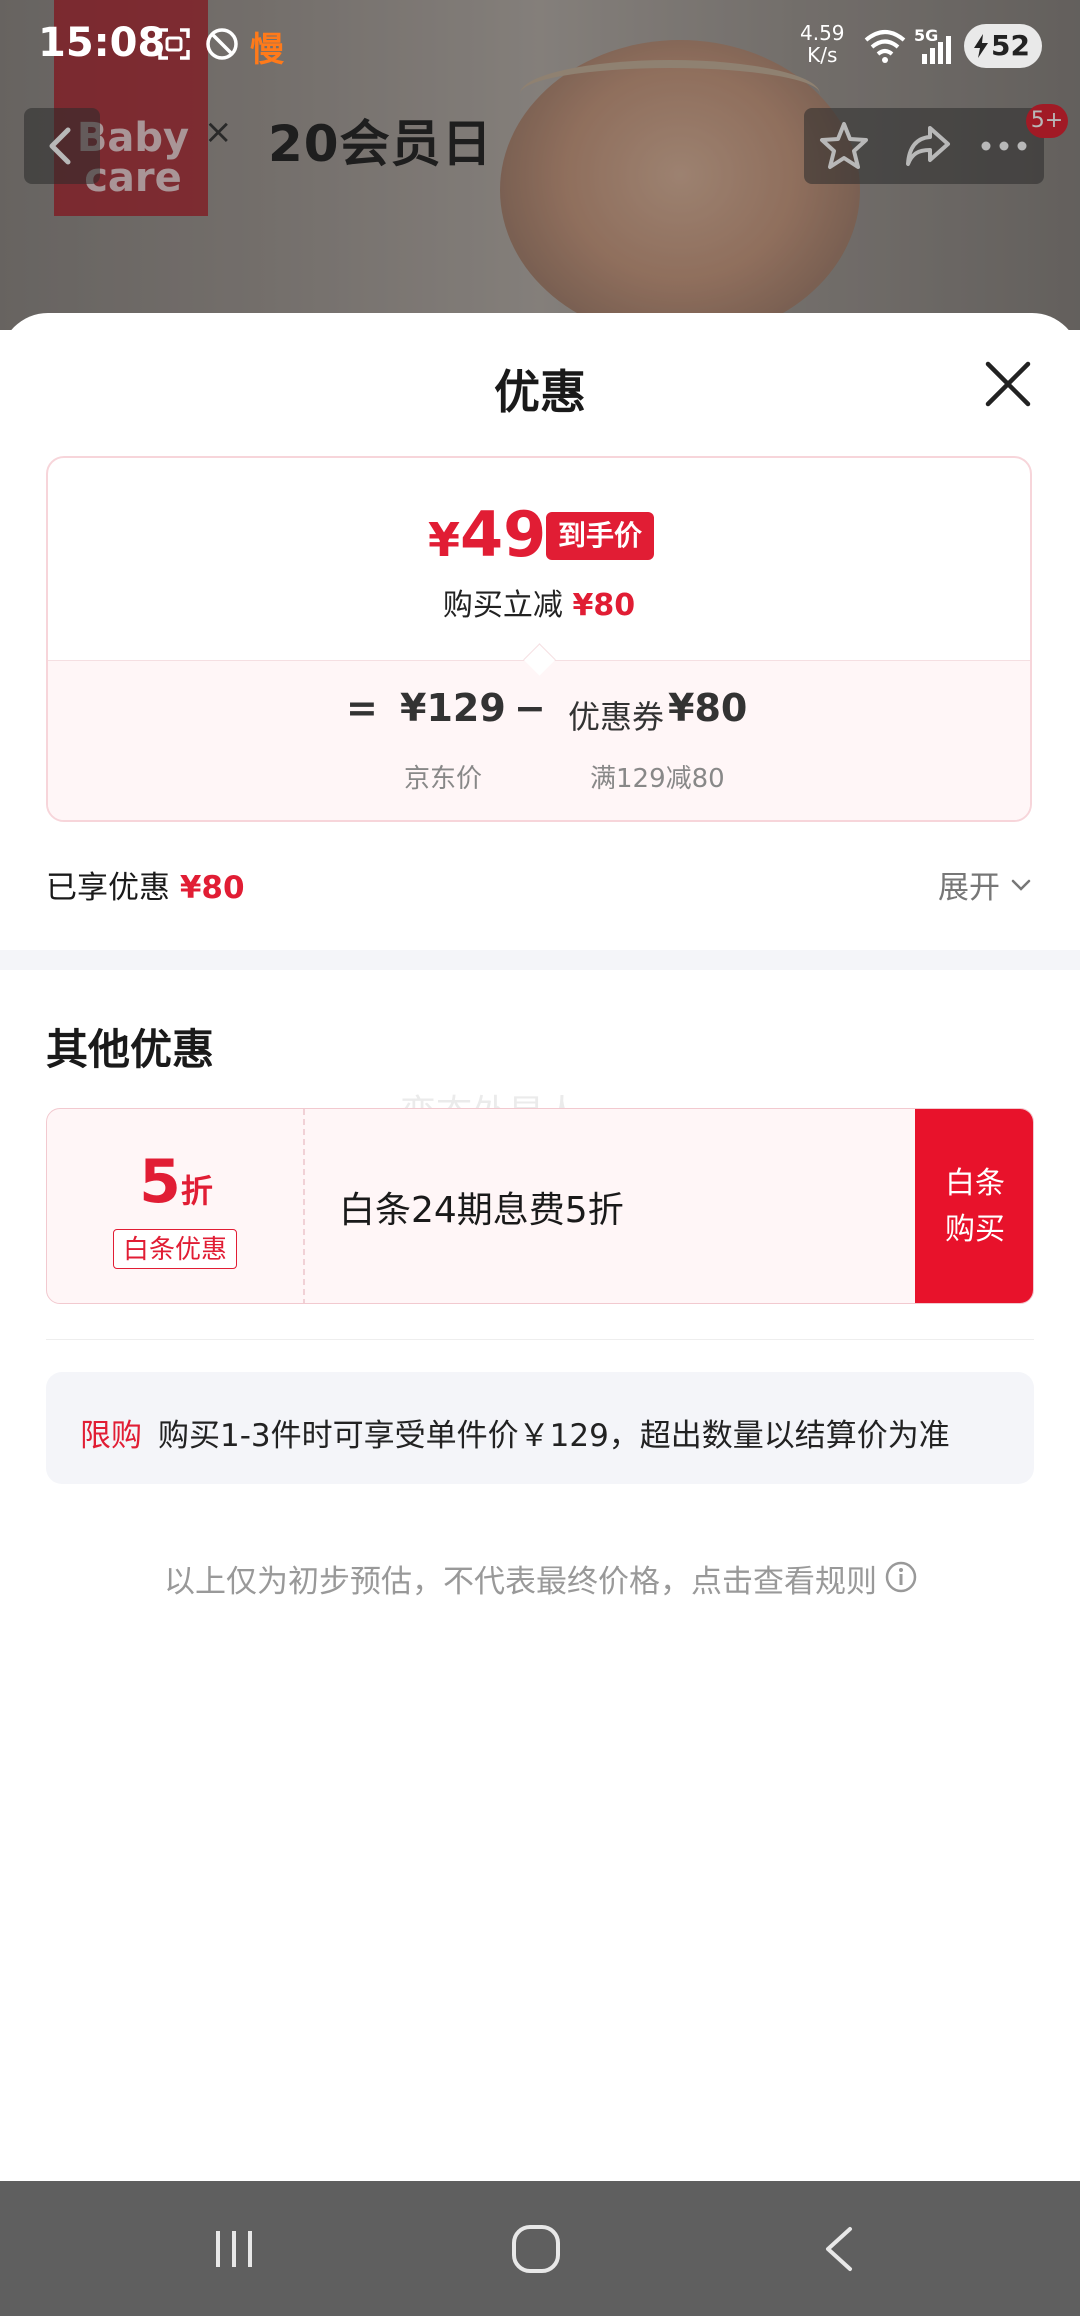 The width and height of the screenshot is (1080, 2316). Describe the element at coordinates (536, 2249) in the screenshot. I see `home-icon` at that location.